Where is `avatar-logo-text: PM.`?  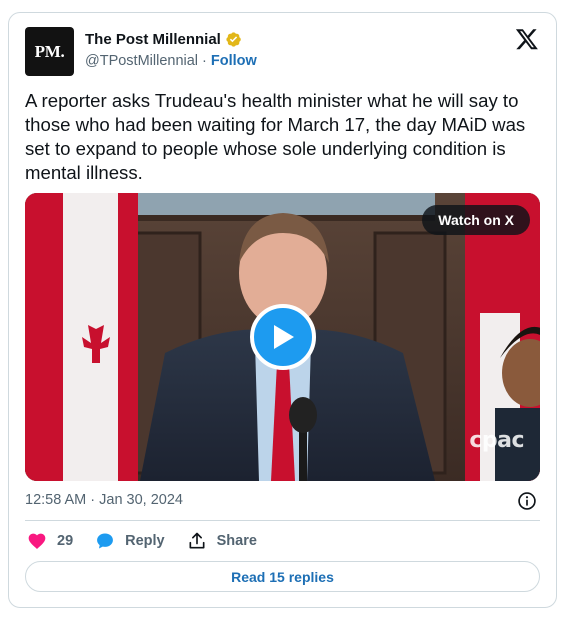
avatar-logo-text: PM. is located at coordinates (49, 51).